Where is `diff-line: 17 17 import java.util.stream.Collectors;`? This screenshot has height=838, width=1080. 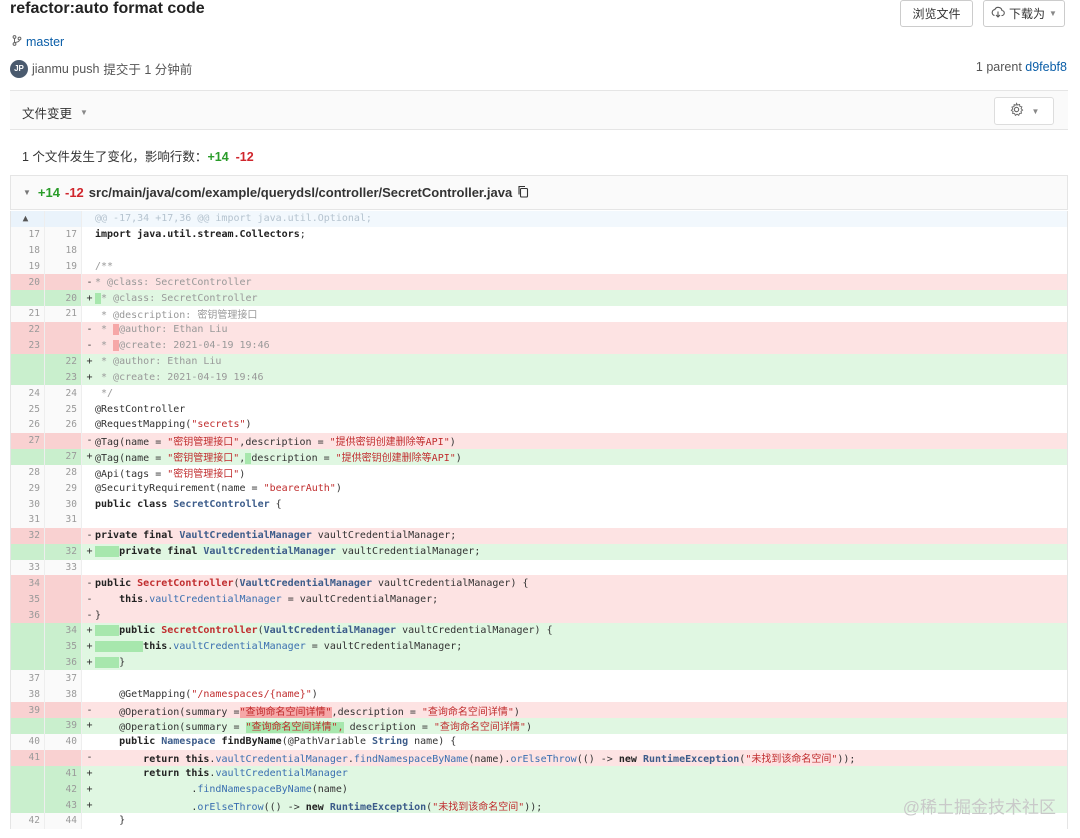 diff-line: 17 17 import java.util.stream.Collectors; is located at coordinates (539, 234).